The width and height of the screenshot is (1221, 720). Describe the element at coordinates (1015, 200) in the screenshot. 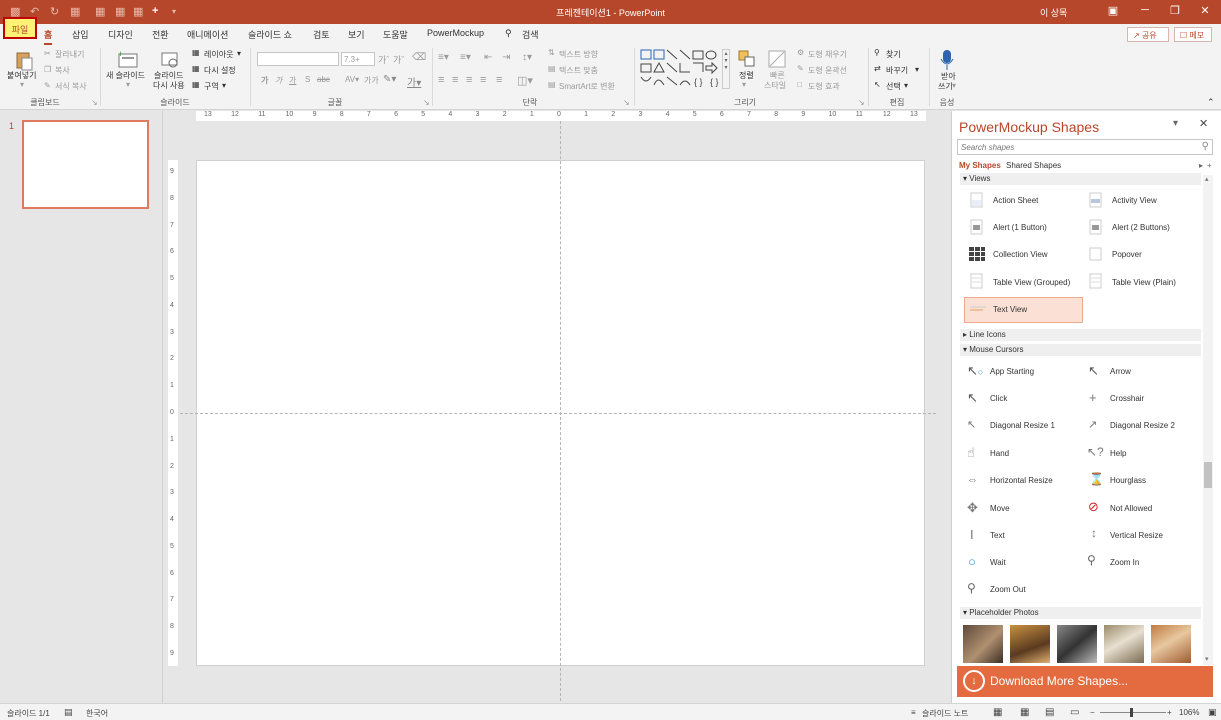

I see `shape-action-sheet: Action Sheet` at that location.